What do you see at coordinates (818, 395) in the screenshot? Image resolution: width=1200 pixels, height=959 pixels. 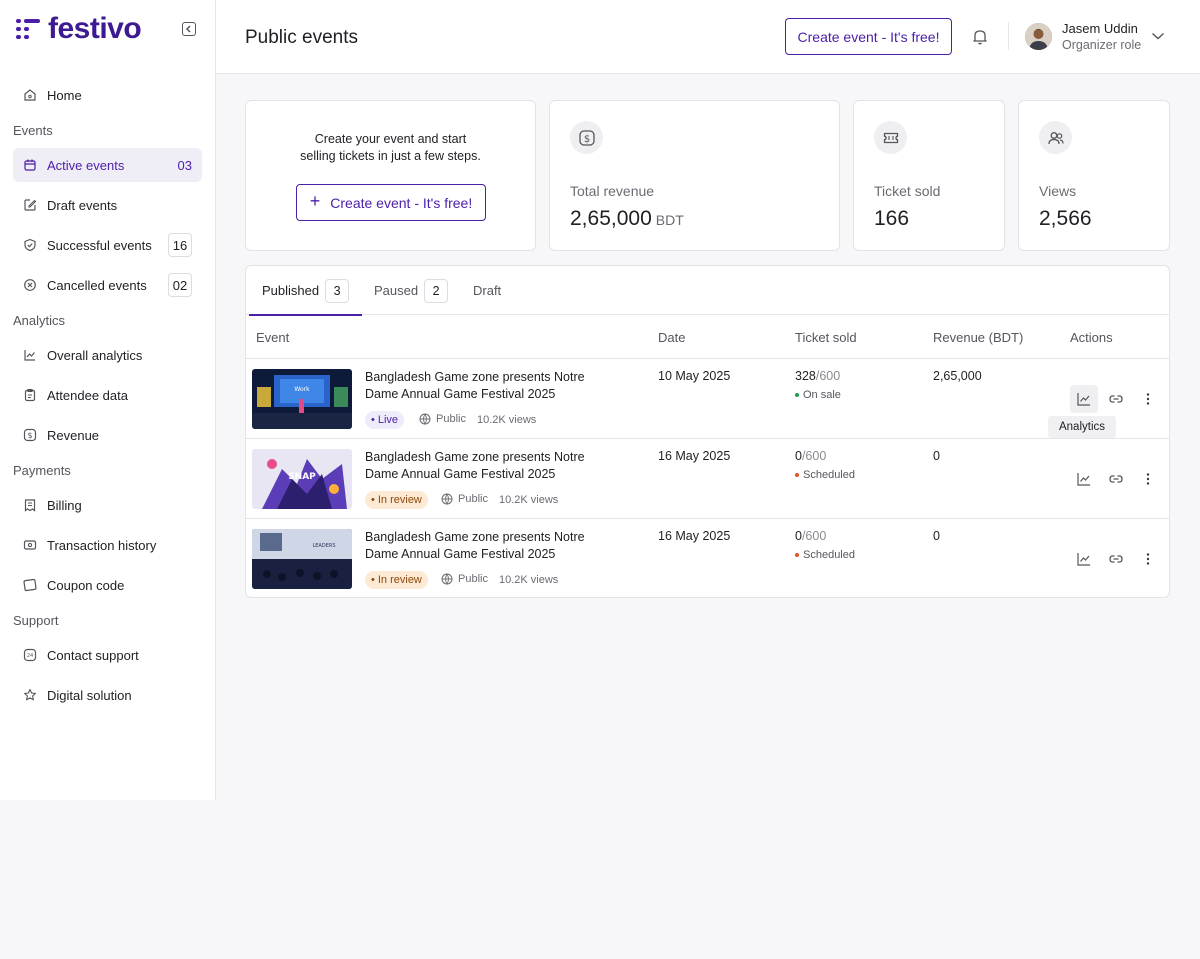 I see `sale-status: On sale` at bounding box center [818, 395].